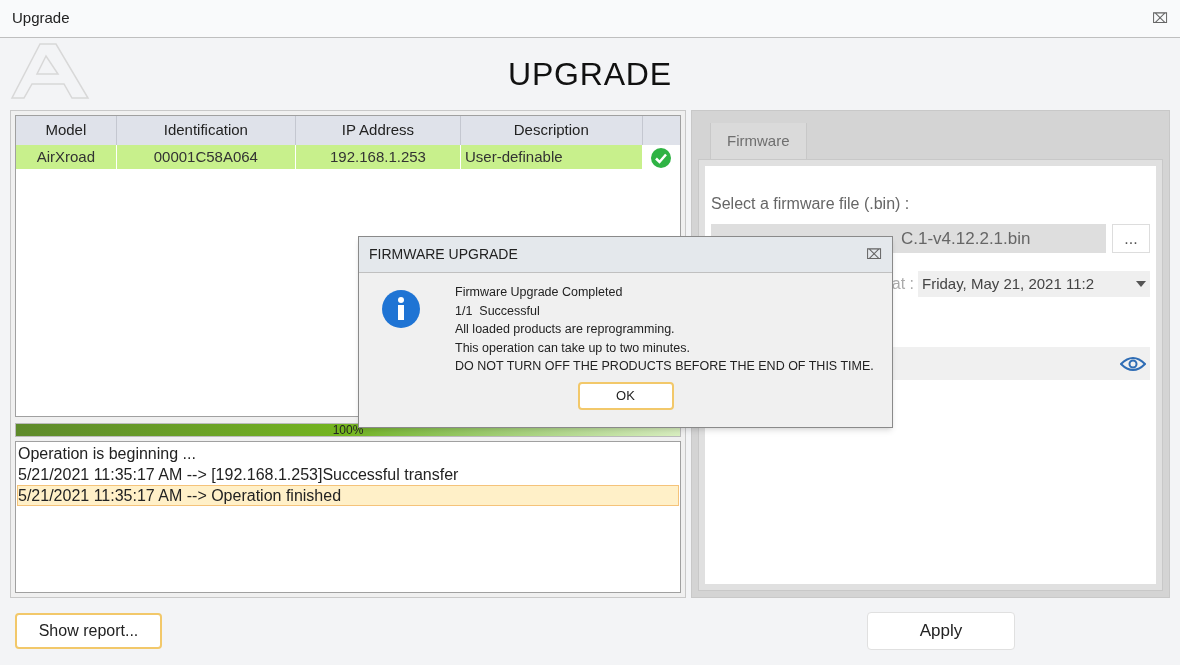 Image resolution: width=1180 pixels, height=665 pixels. Describe the element at coordinates (378, 157) in the screenshot. I see `table-cell: 192.168.1.253` at that location.